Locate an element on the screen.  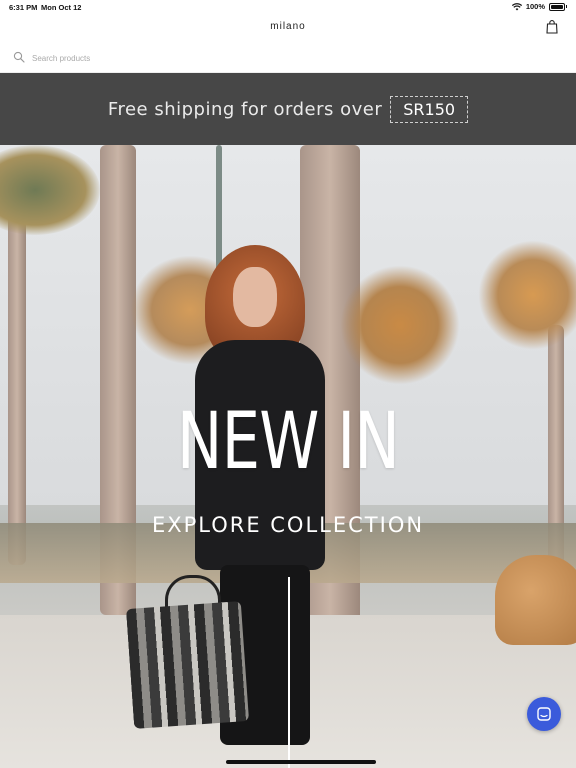
promo-text: Free shipping for orders over is located at coordinates (245, 109).